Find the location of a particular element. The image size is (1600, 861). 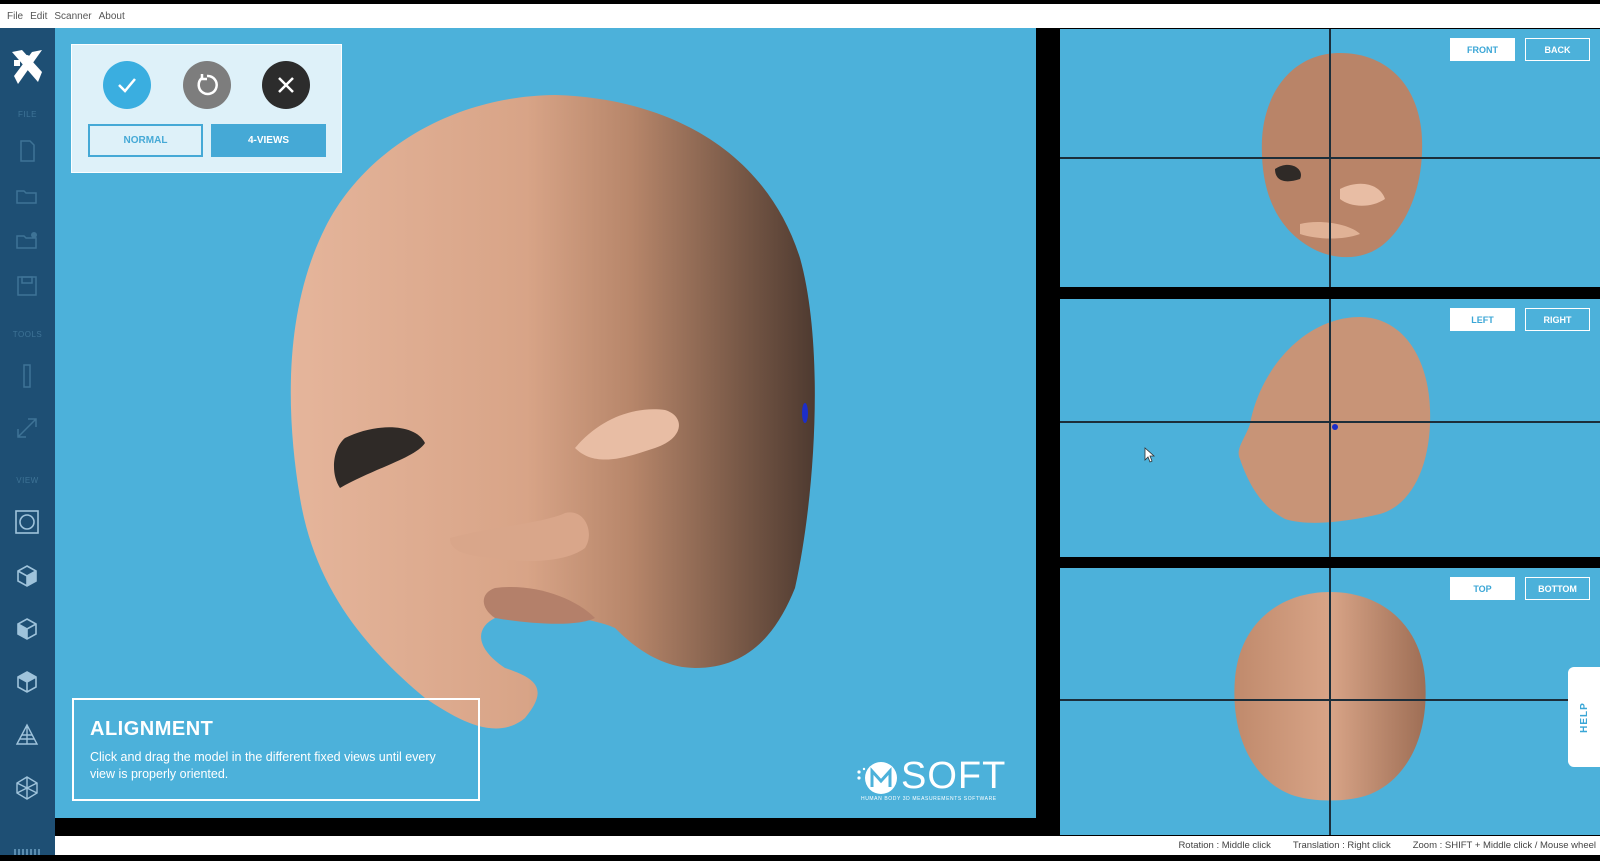

left-button: LEFT is located at coordinates (1482, 319).